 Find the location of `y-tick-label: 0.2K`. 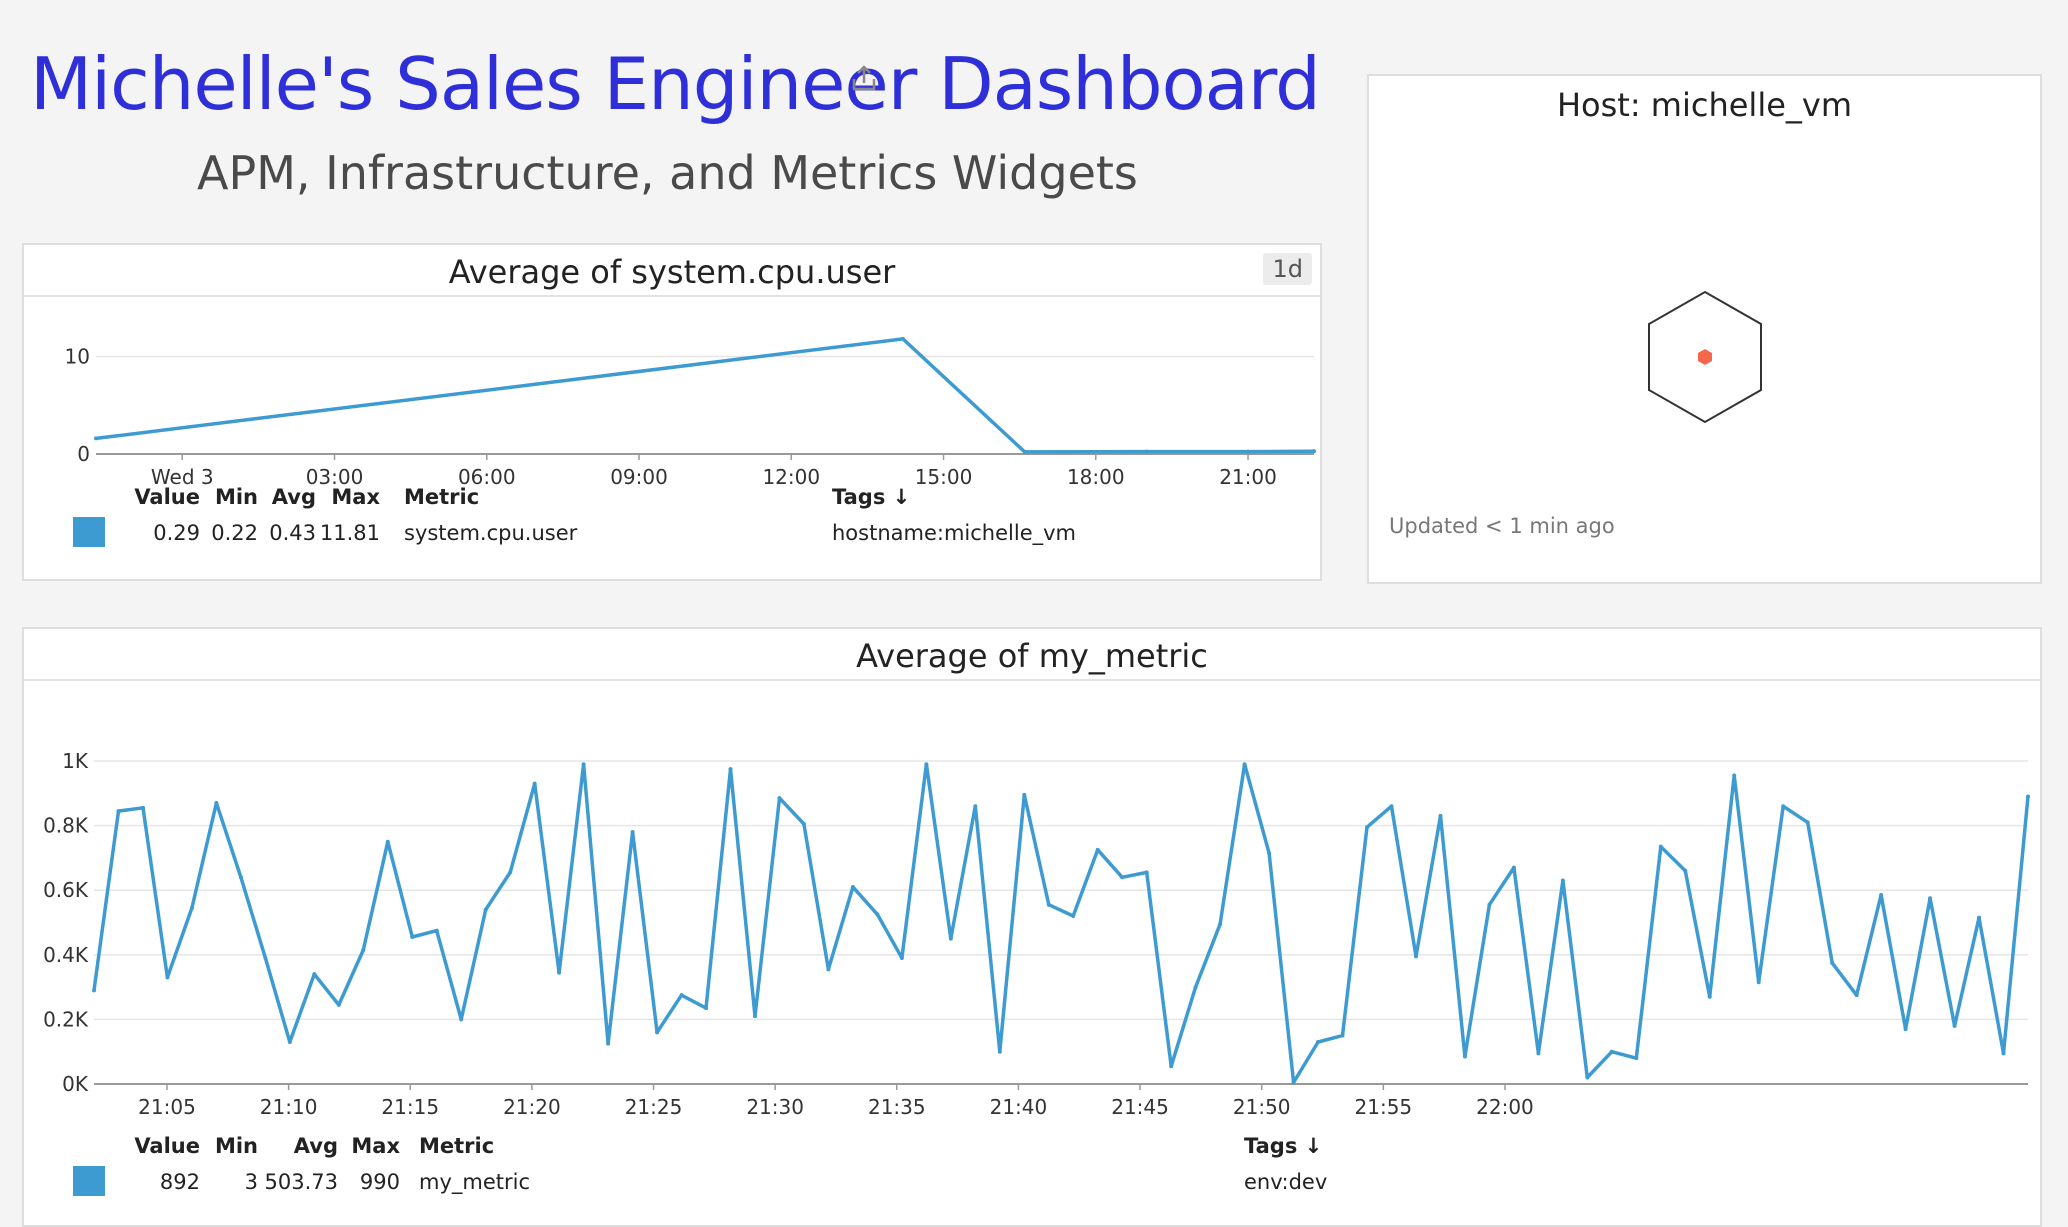

y-tick-label: 0.2K is located at coordinates (66, 1019).